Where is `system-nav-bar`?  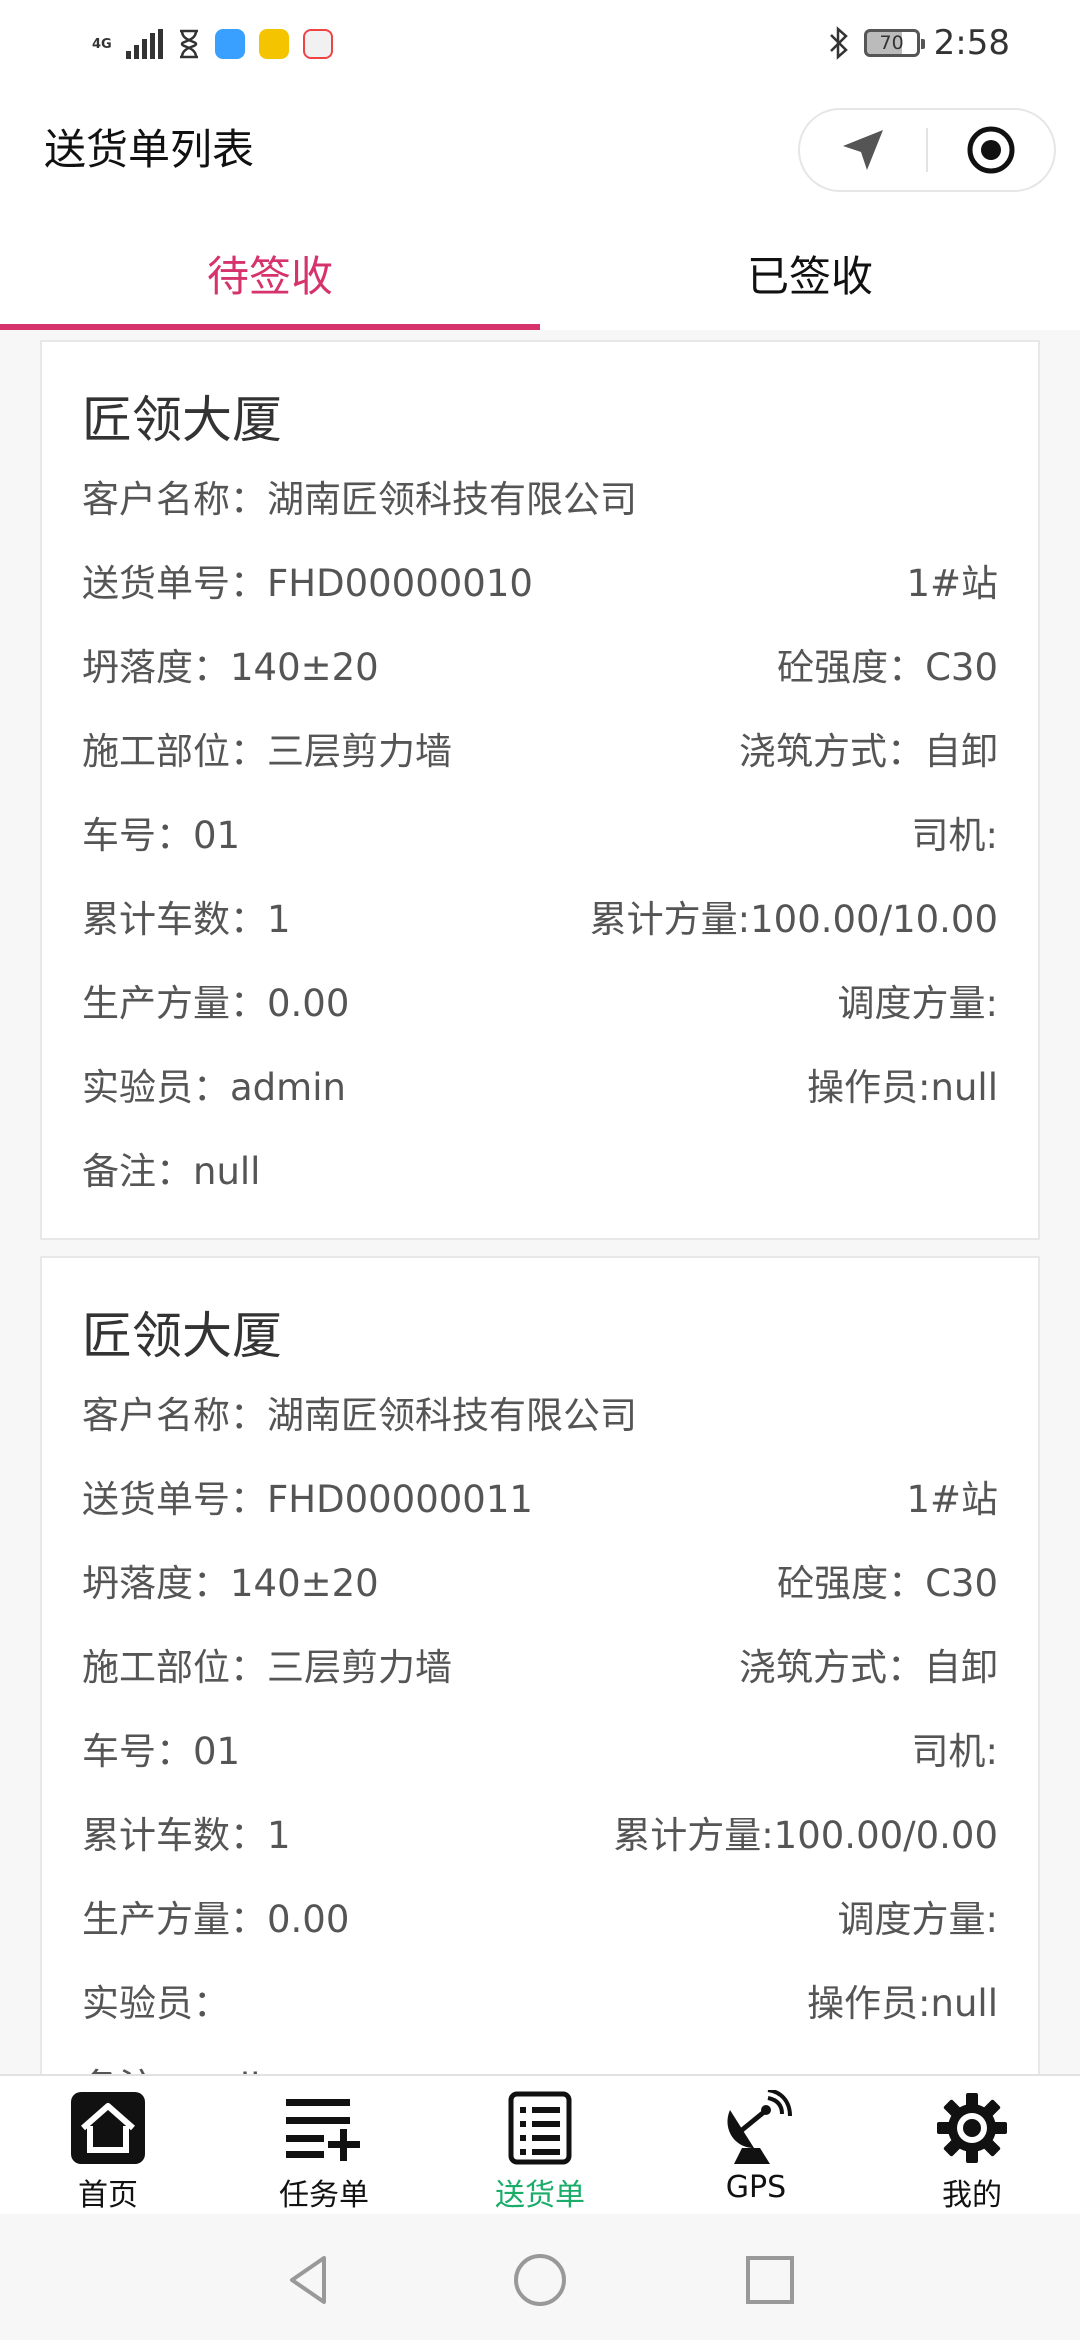
system-nav-bar is located at coordinates (540, 2277).